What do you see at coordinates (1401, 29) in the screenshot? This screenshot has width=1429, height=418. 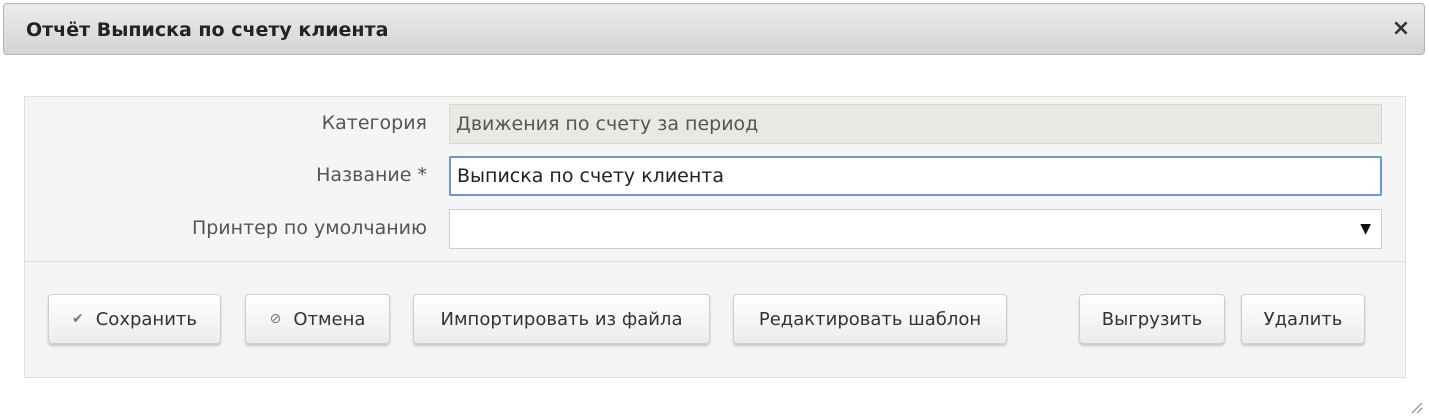 I see `close-icon: ×` at bounding box center [1401, 29].